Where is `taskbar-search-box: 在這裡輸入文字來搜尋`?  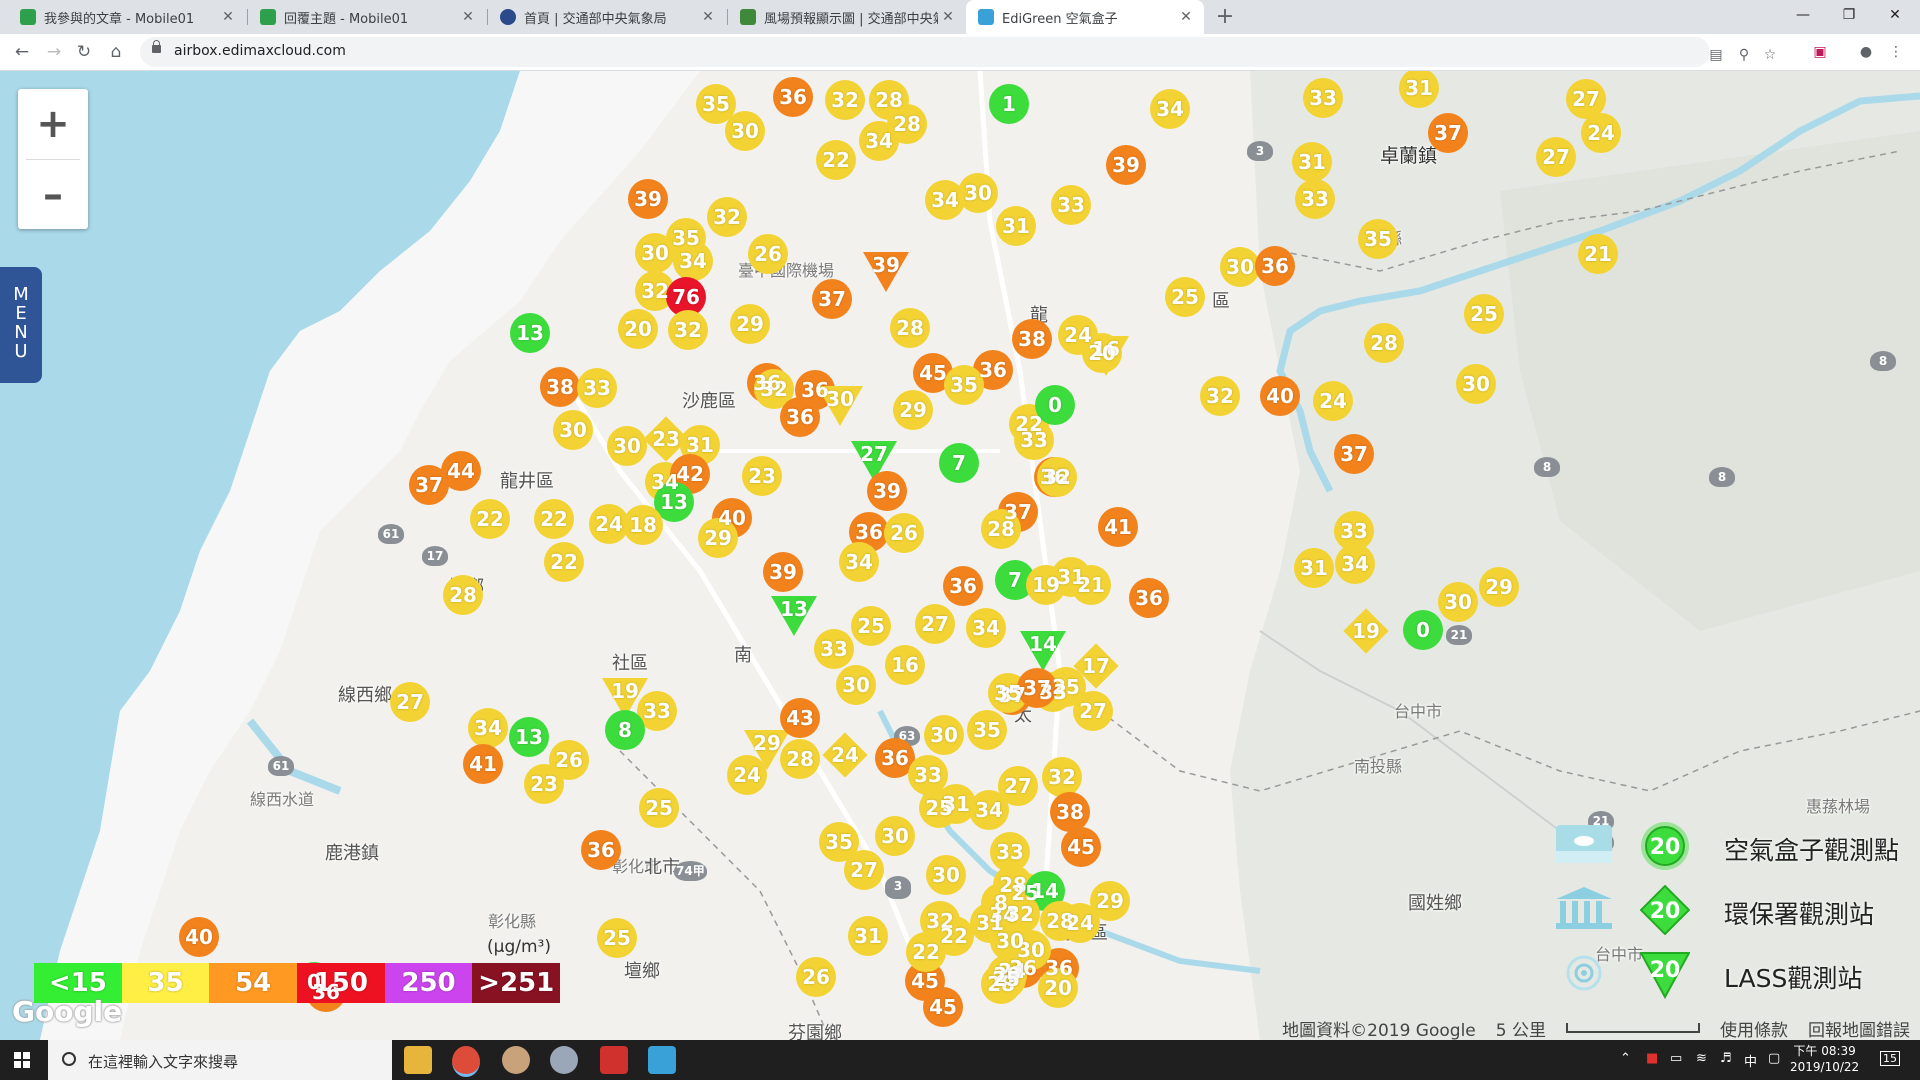 taskbar-search-box: 在這裡輸入文字來搜尋 is located at coordinates (220, 1060).